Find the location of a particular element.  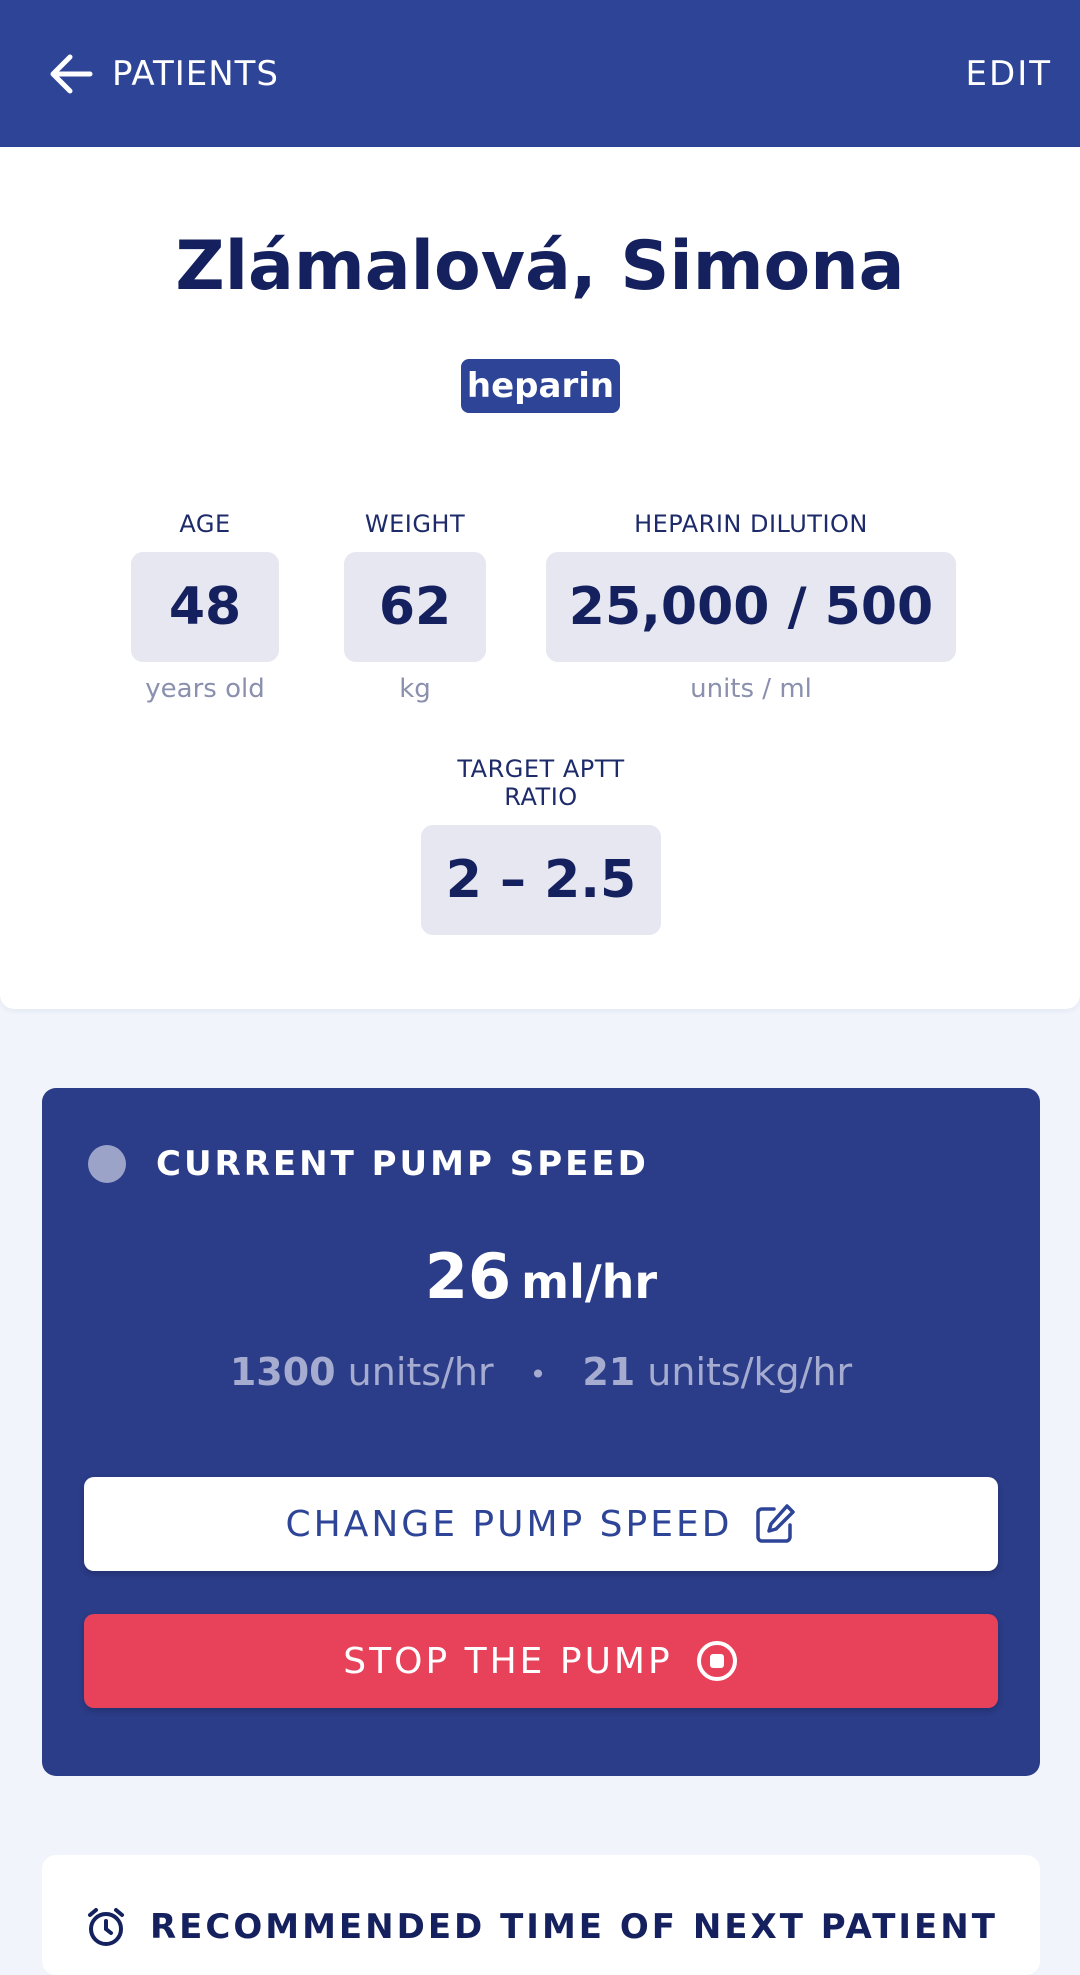

pump-title: CURRENT PUMP SPEED is located at coordinates (402, 1164).